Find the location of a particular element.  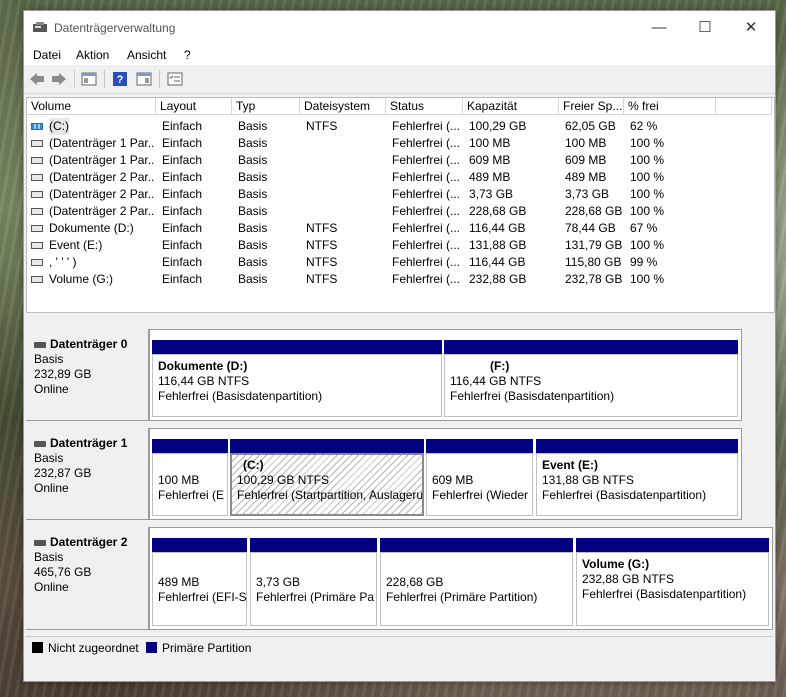

close-button: ✕ is located at coordinates (751, 28).